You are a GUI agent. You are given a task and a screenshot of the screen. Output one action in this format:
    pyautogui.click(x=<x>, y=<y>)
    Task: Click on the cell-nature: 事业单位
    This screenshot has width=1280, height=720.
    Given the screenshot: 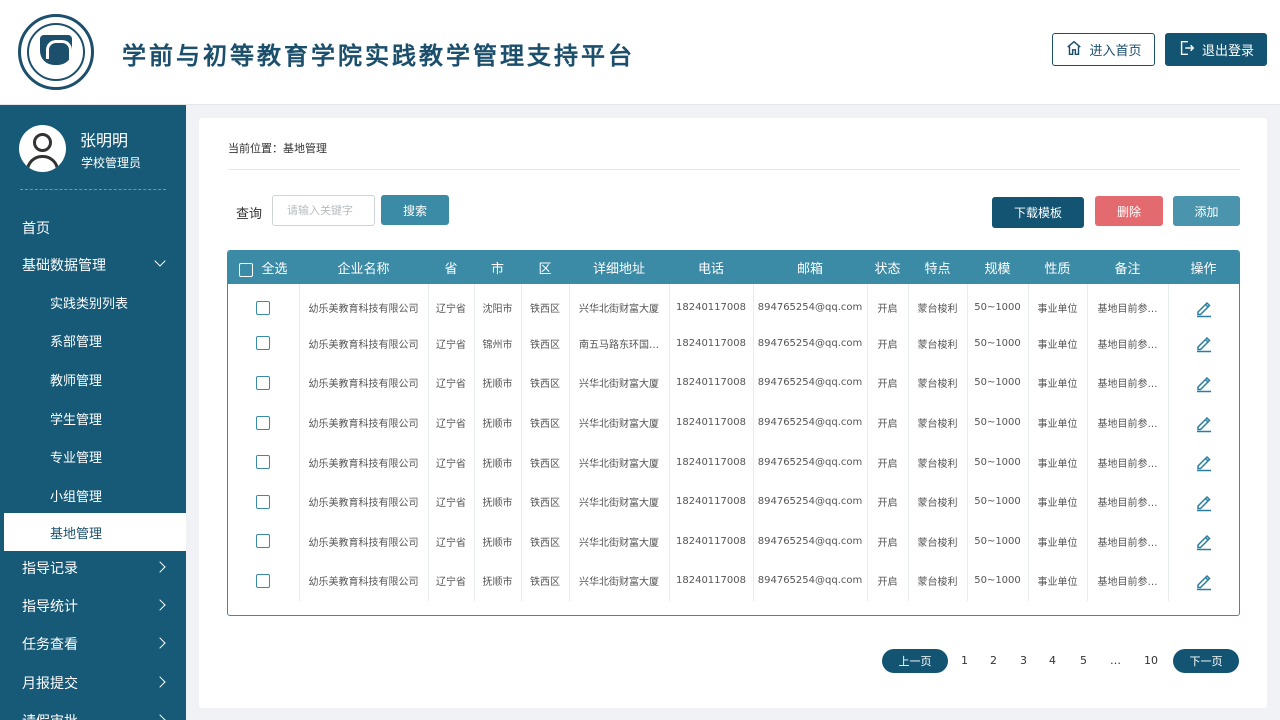 What is the action you would take?
    pyautogui.click(x=1058, y=581)
    